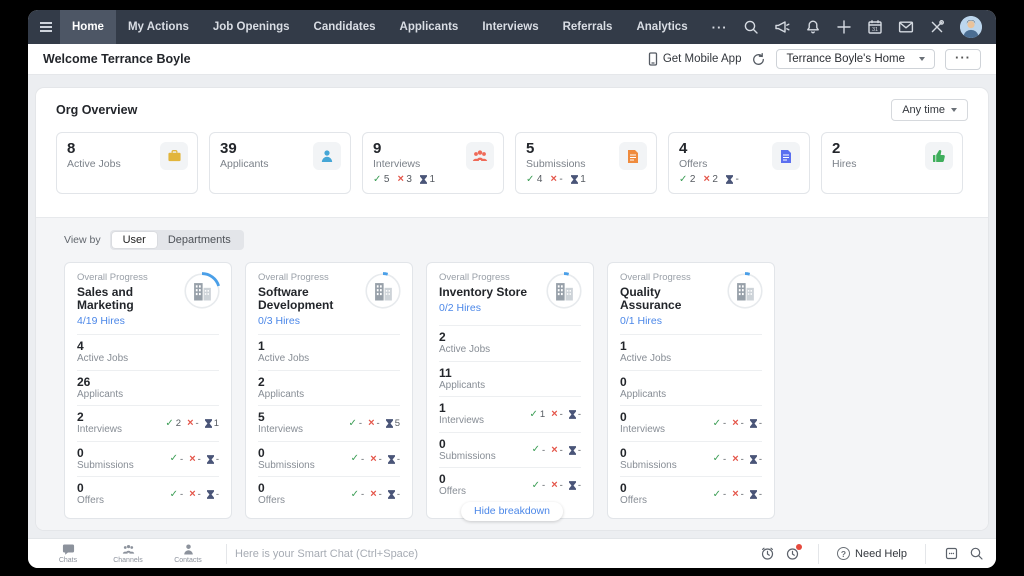 This screenshot has width=1024, height=576. I want to click on dept-row-active-jobs: 2 Active Jobs, so click(510, 343).